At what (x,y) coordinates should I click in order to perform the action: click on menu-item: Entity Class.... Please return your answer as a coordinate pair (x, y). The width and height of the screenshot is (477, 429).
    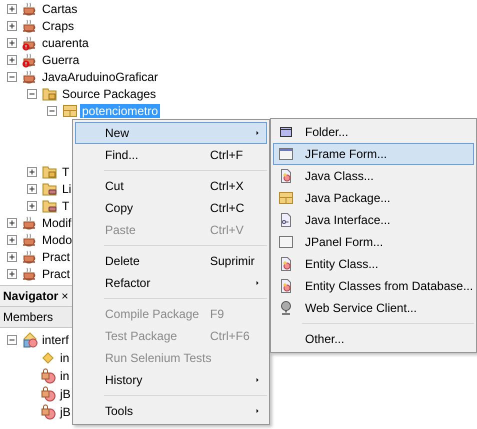
    Looking at the image, I should click on (373, 264).